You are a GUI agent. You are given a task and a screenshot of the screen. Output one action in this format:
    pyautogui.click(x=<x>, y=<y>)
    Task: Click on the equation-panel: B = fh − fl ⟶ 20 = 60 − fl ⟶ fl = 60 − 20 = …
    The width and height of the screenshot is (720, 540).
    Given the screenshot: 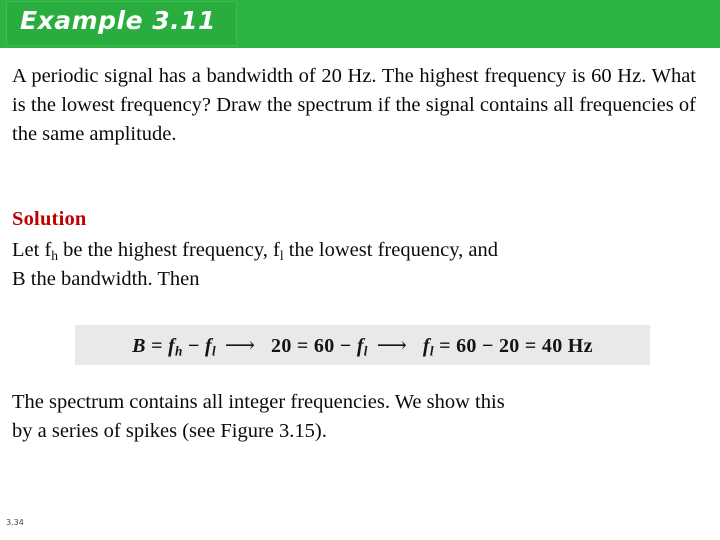 What is the action you would take?
    pyautogui.click(x=362, y=345)
    